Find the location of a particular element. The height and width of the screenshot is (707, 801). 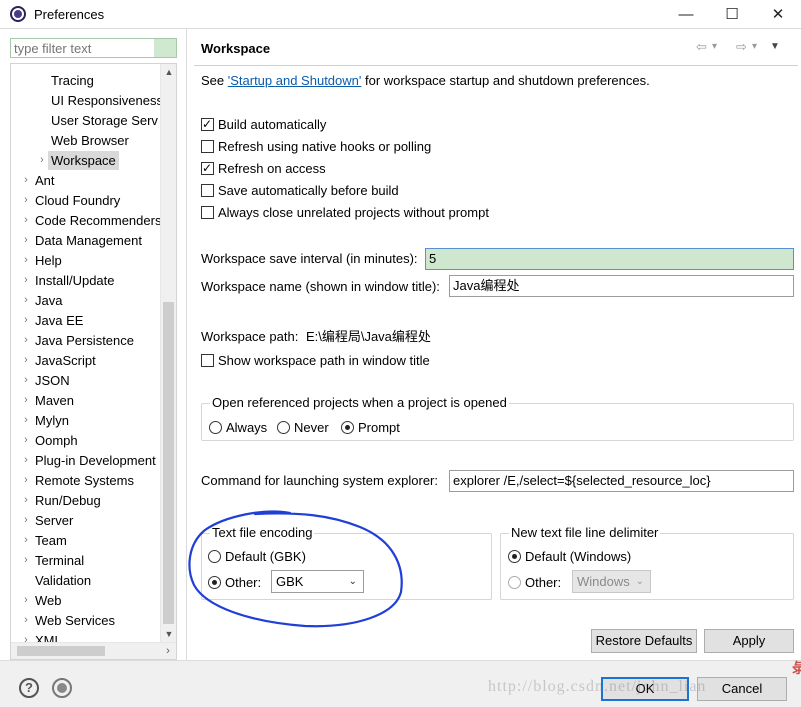

tree-item: › Mylyn is located at coordinates (86, 420).